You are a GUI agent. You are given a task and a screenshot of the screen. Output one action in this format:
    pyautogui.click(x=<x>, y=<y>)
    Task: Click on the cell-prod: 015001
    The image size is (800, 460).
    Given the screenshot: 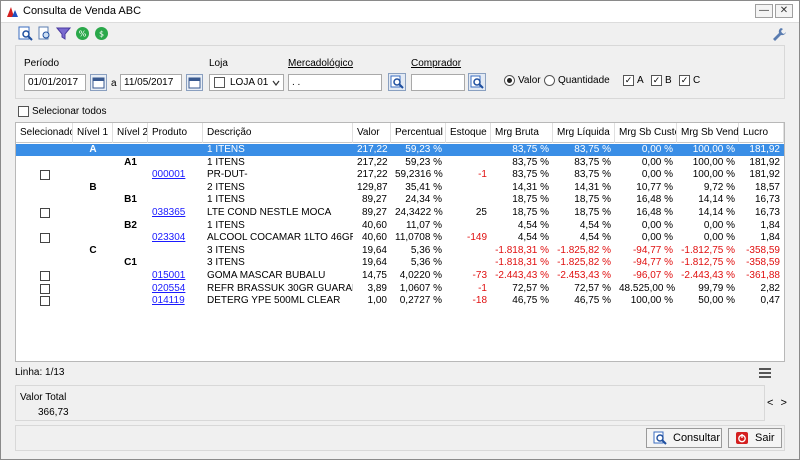 What is the action you would take?
    pyautogui.click(x=175, y=276)
    